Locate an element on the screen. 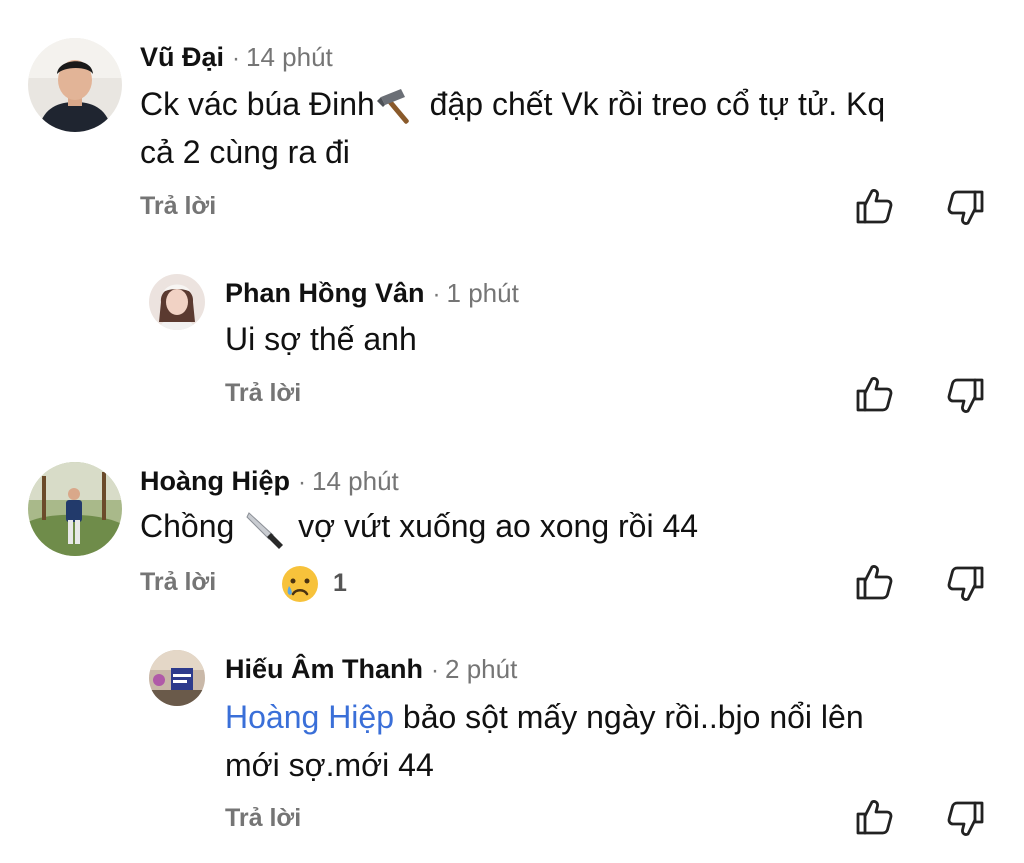 The height and width of the screenshot is (863, 1024). comment-author: Phan Hồng Vân is located at coordinates (325, 293).